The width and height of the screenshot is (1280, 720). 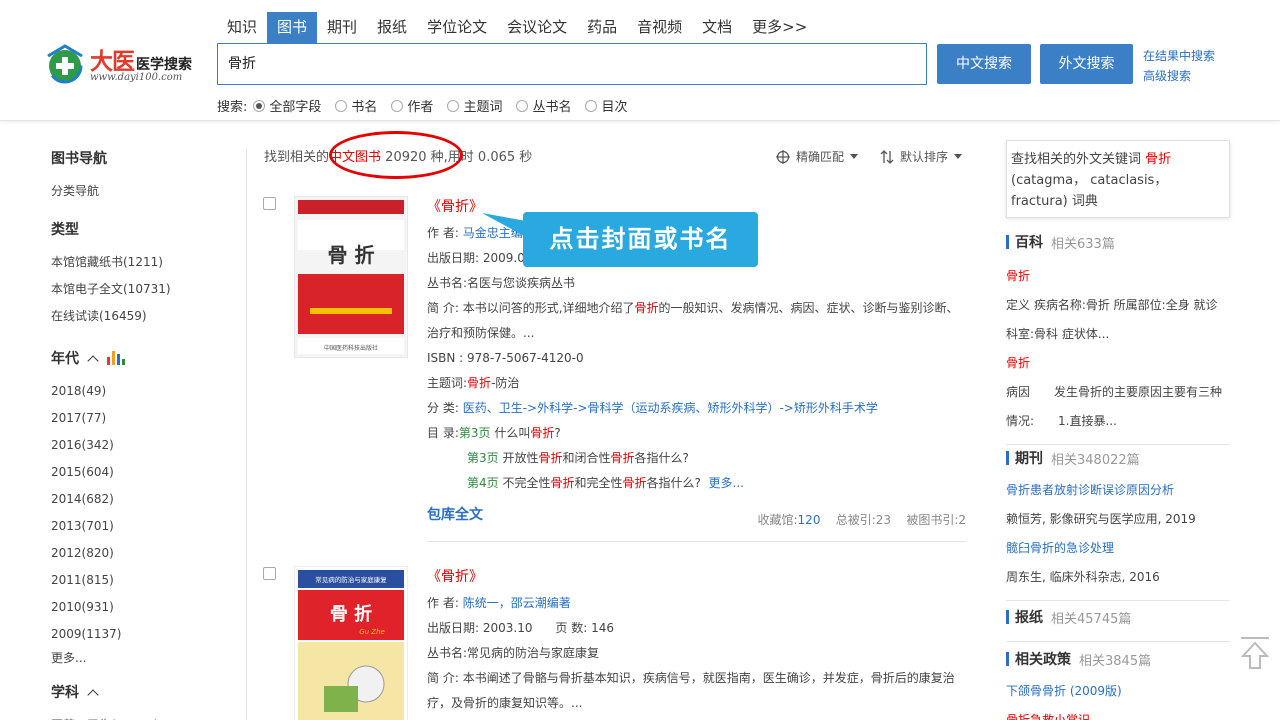 What do you see at coordinates (141, 472) in the screenshot?
I see `year-filter-item: 2015(604)` at bounding box center [141, 472].